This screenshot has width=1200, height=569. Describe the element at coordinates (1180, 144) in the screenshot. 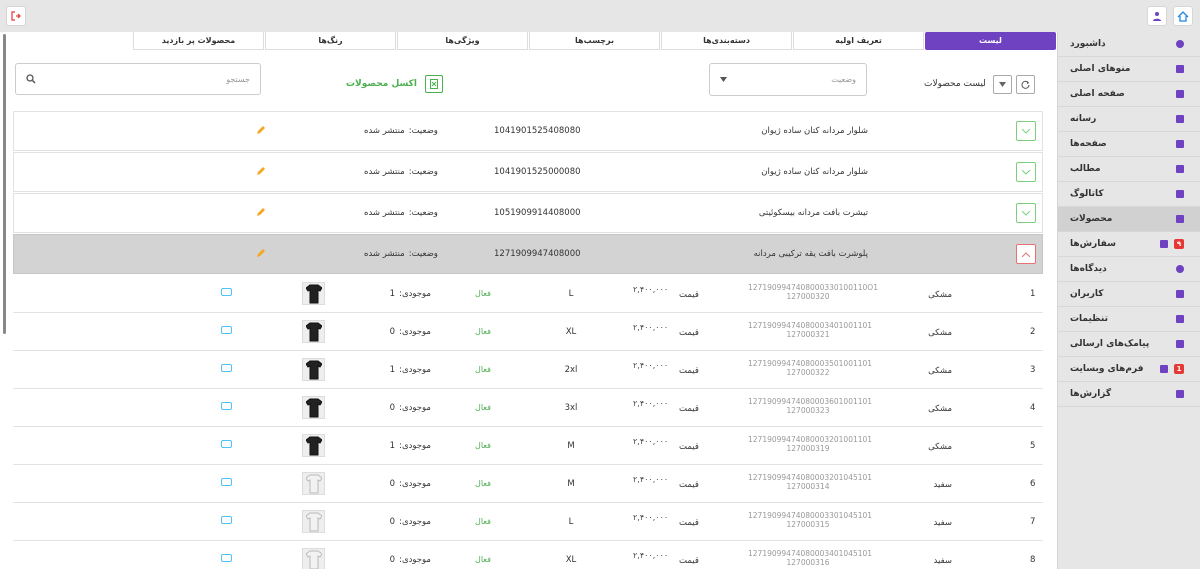

I see `pages-icon` at that location.